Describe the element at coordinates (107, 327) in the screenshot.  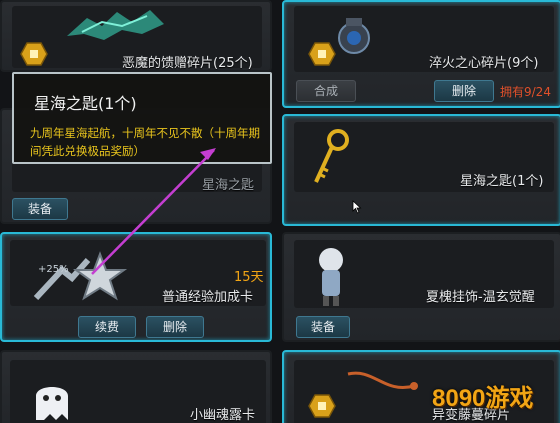
I see `renew-button: 续费` at that location.